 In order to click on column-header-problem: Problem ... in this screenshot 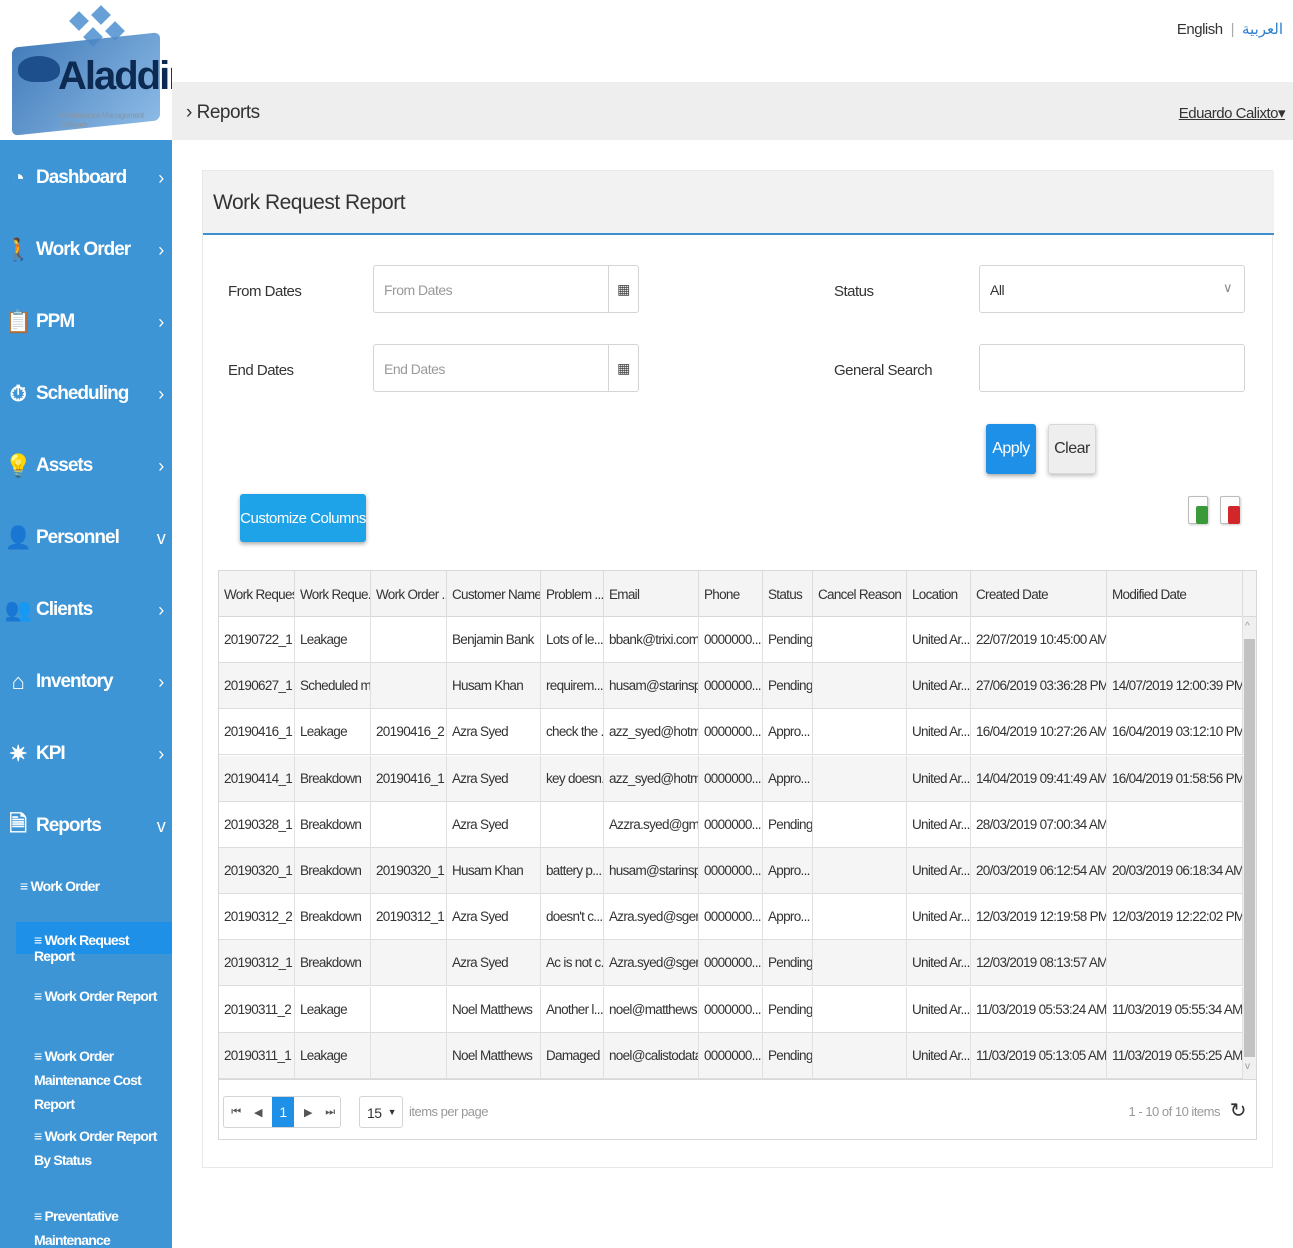, I will do `click(572, 594)`.